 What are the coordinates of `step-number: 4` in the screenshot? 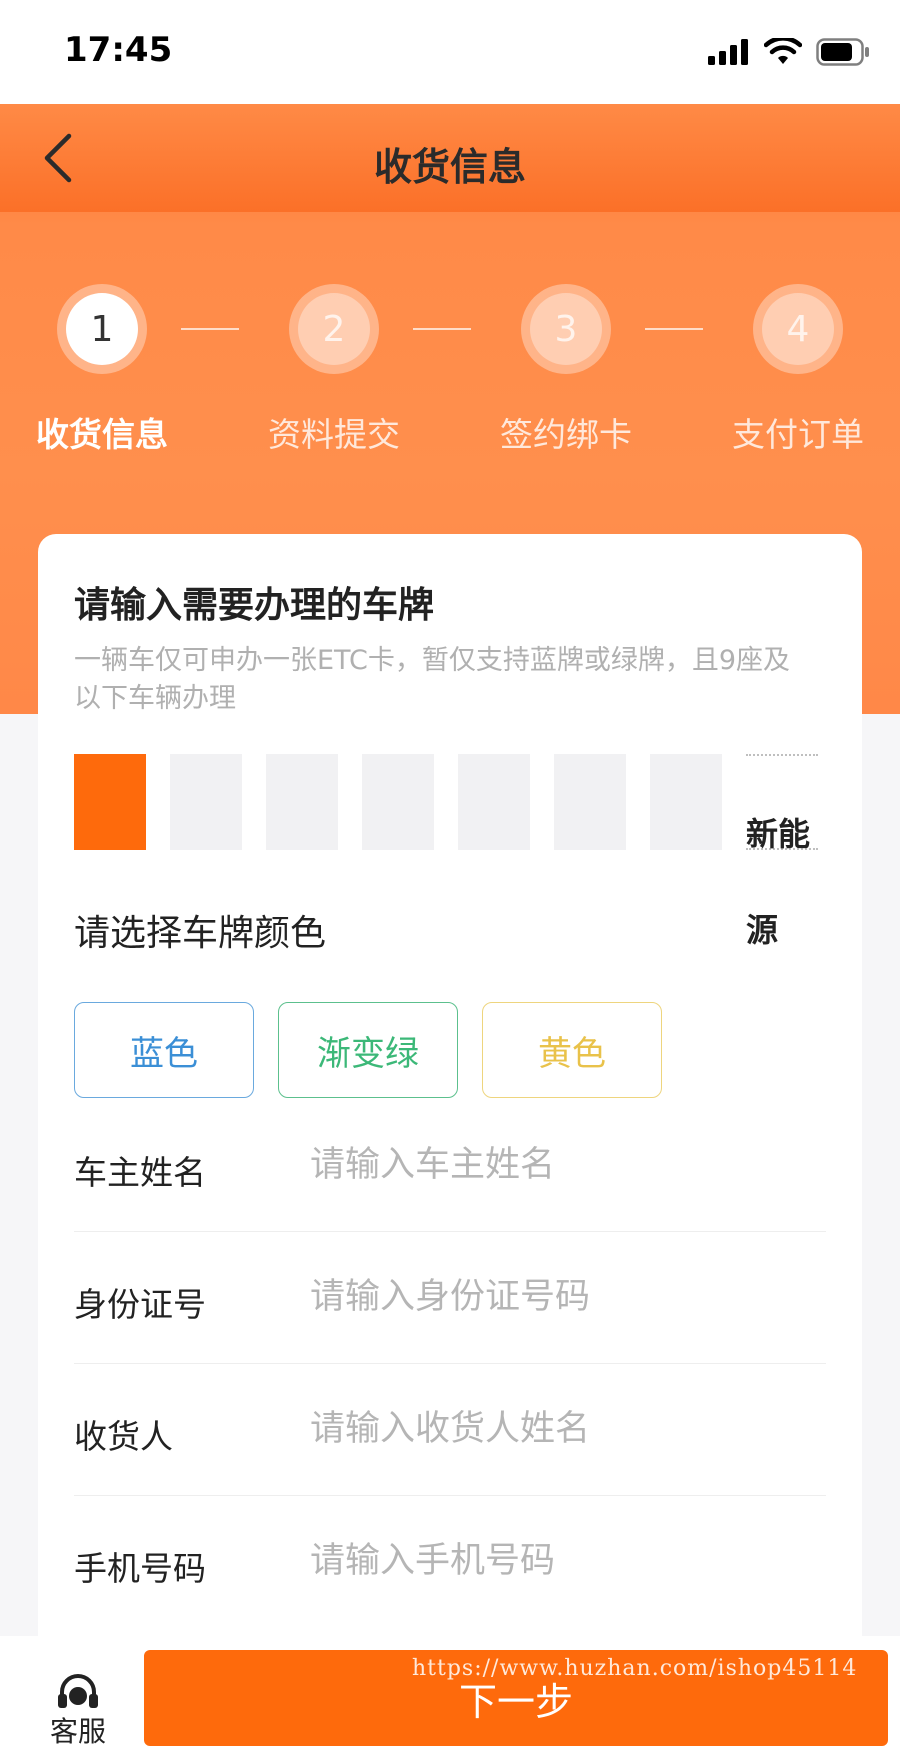 It's located at (798, 329).